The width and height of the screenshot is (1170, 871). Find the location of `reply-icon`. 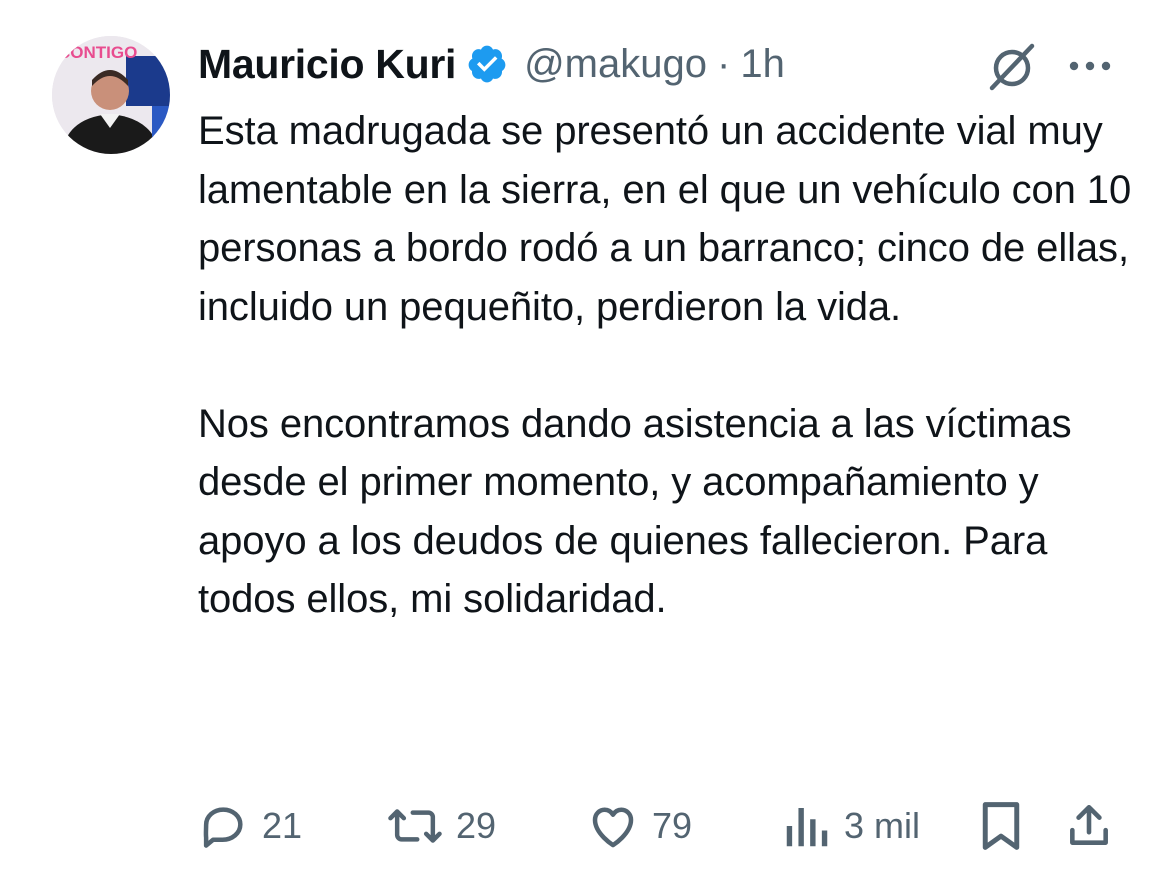

reply-icon is located at coordinates (223, 827).